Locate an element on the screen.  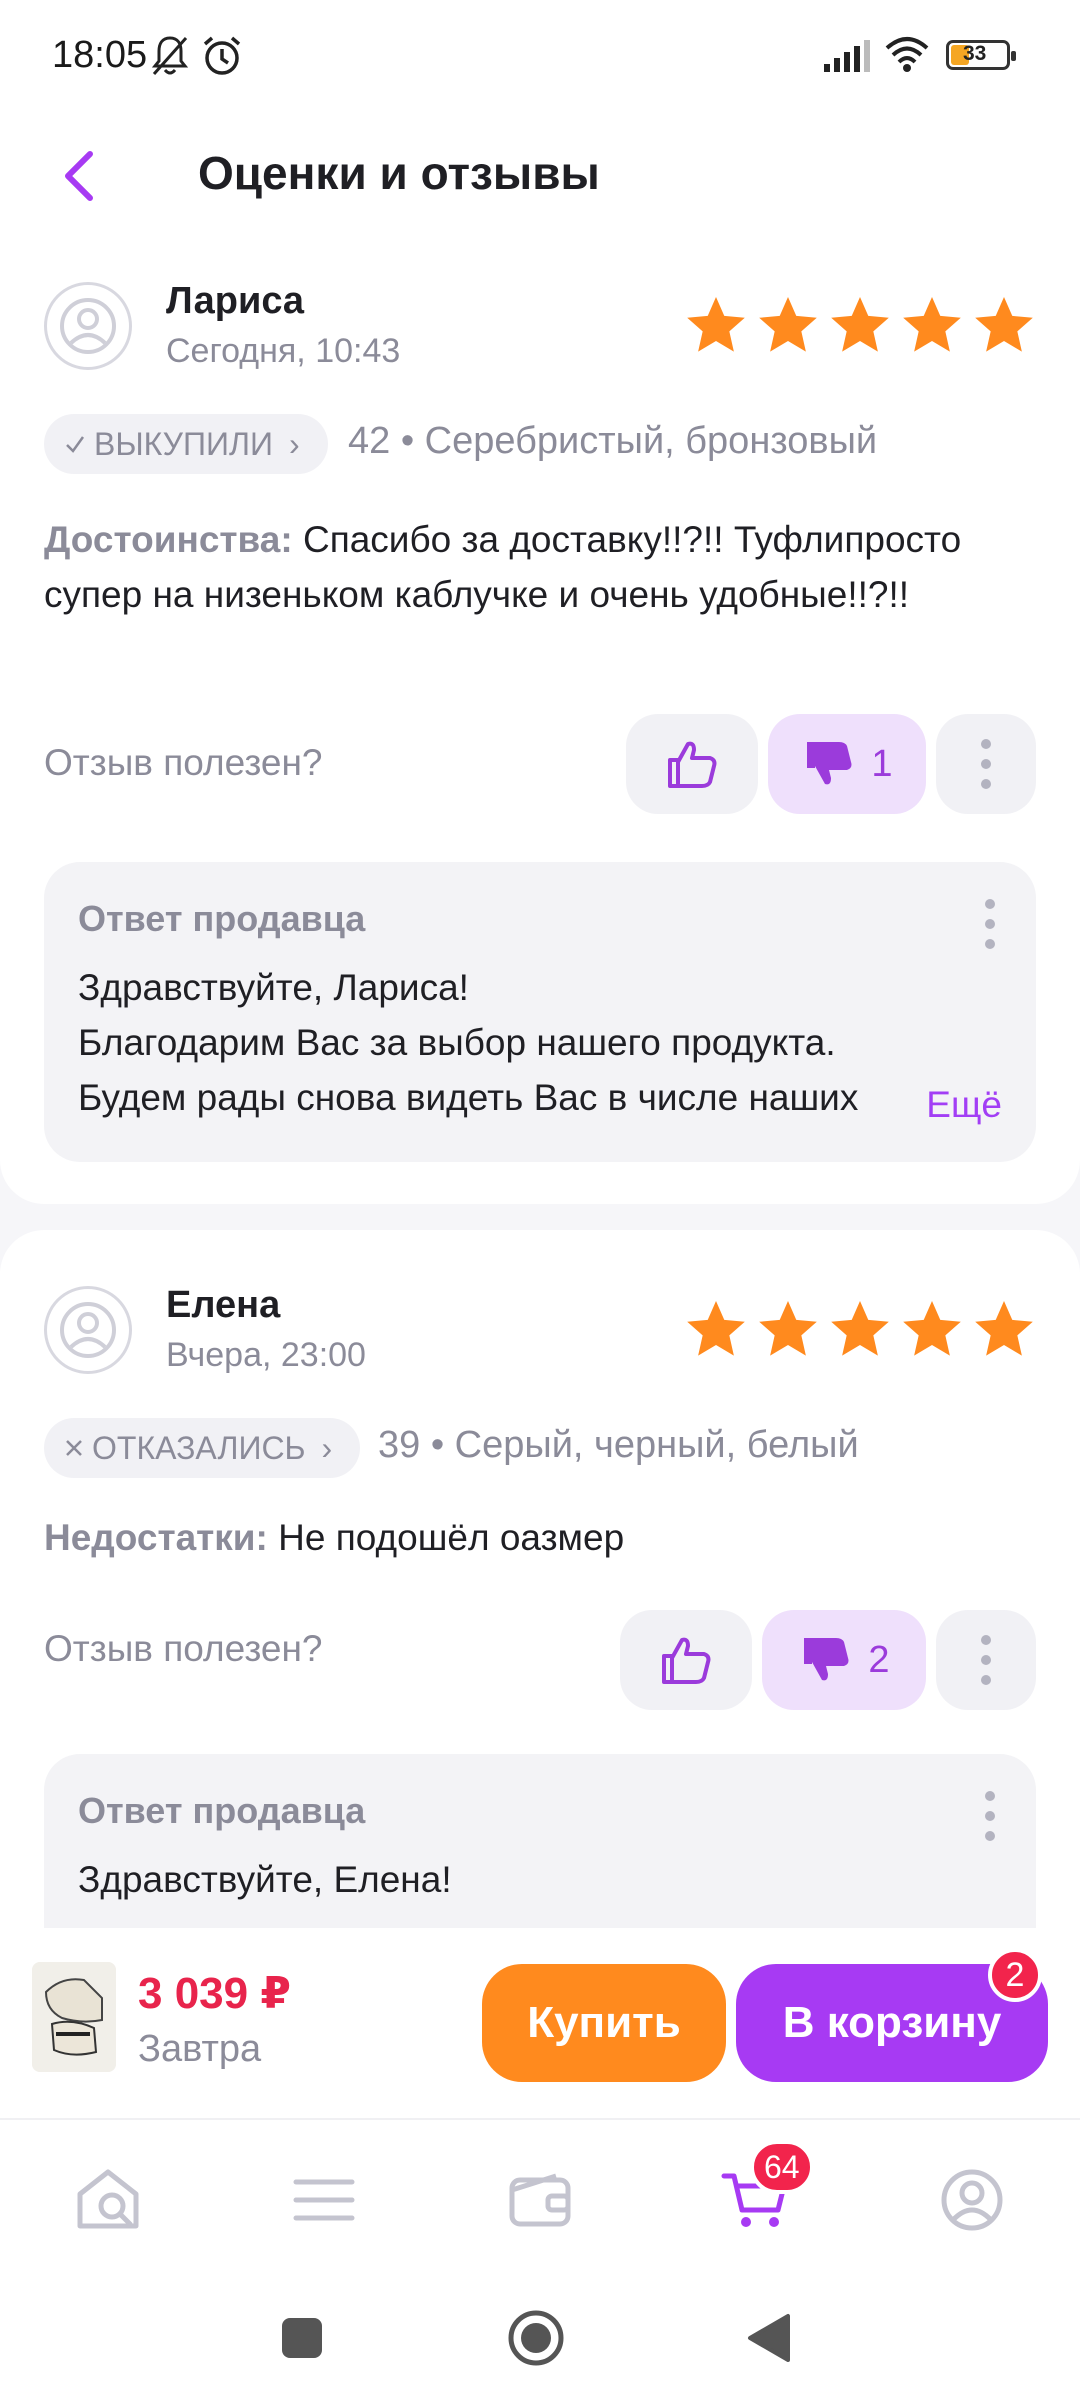
reply-line: Благодарим Вас за выбор нашего продукта. is located at coordinates (457, 1042).